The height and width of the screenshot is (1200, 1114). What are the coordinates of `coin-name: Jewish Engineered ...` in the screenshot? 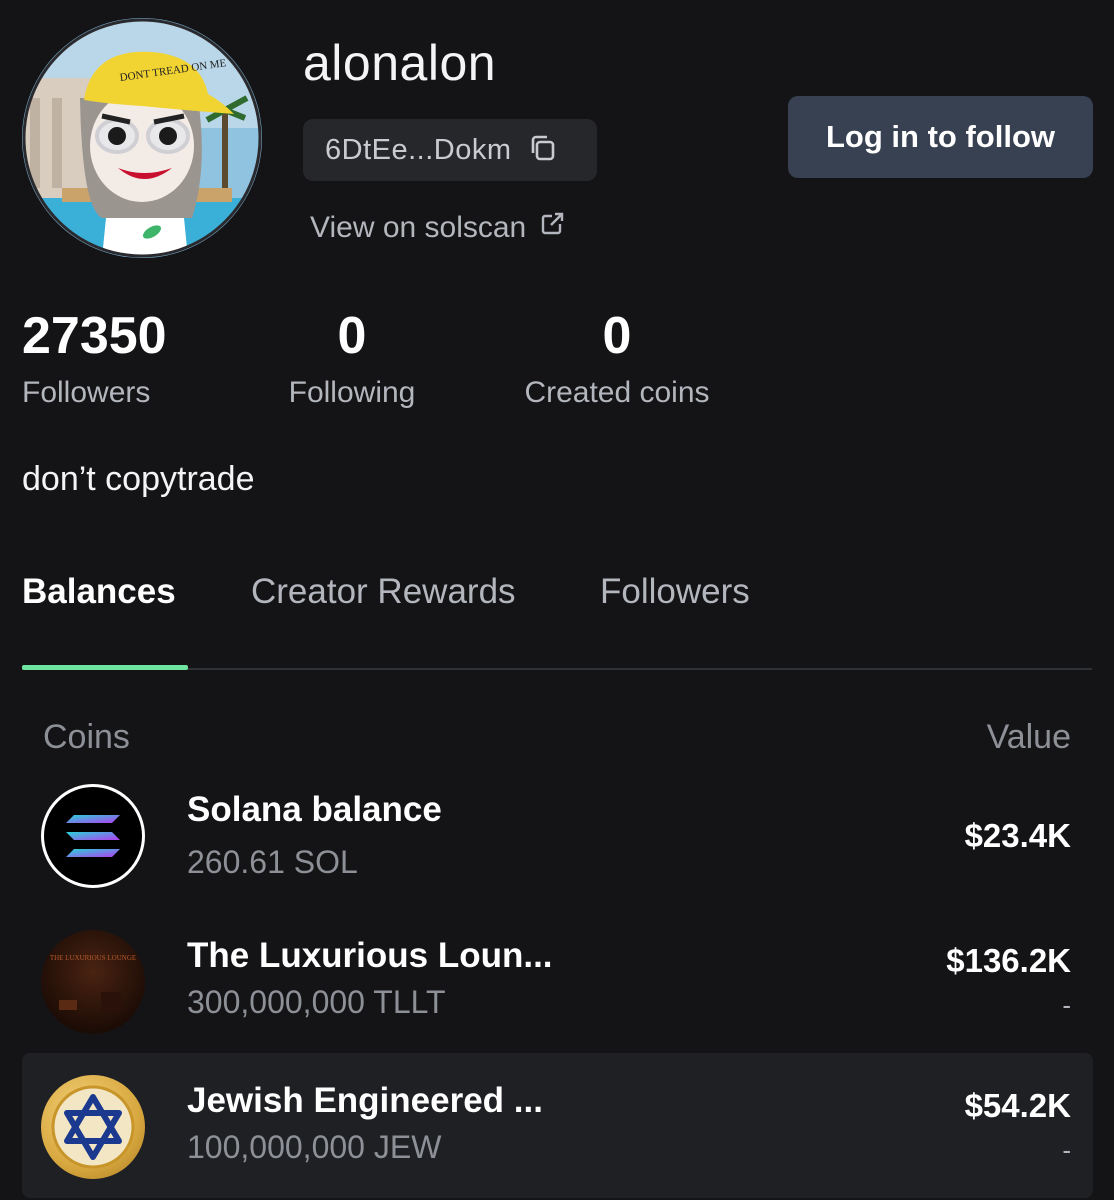 It's located at (365, 1100).